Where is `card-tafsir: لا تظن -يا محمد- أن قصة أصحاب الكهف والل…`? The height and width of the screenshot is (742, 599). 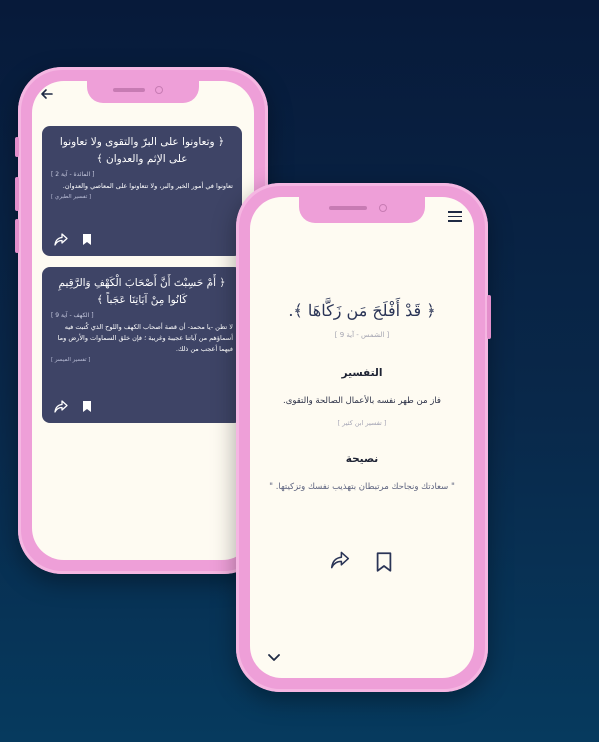 card-tafsir: لا تظن -يا محمد- أن قصة أصحاب الكهف والل… is located at coordinates (145, 338).